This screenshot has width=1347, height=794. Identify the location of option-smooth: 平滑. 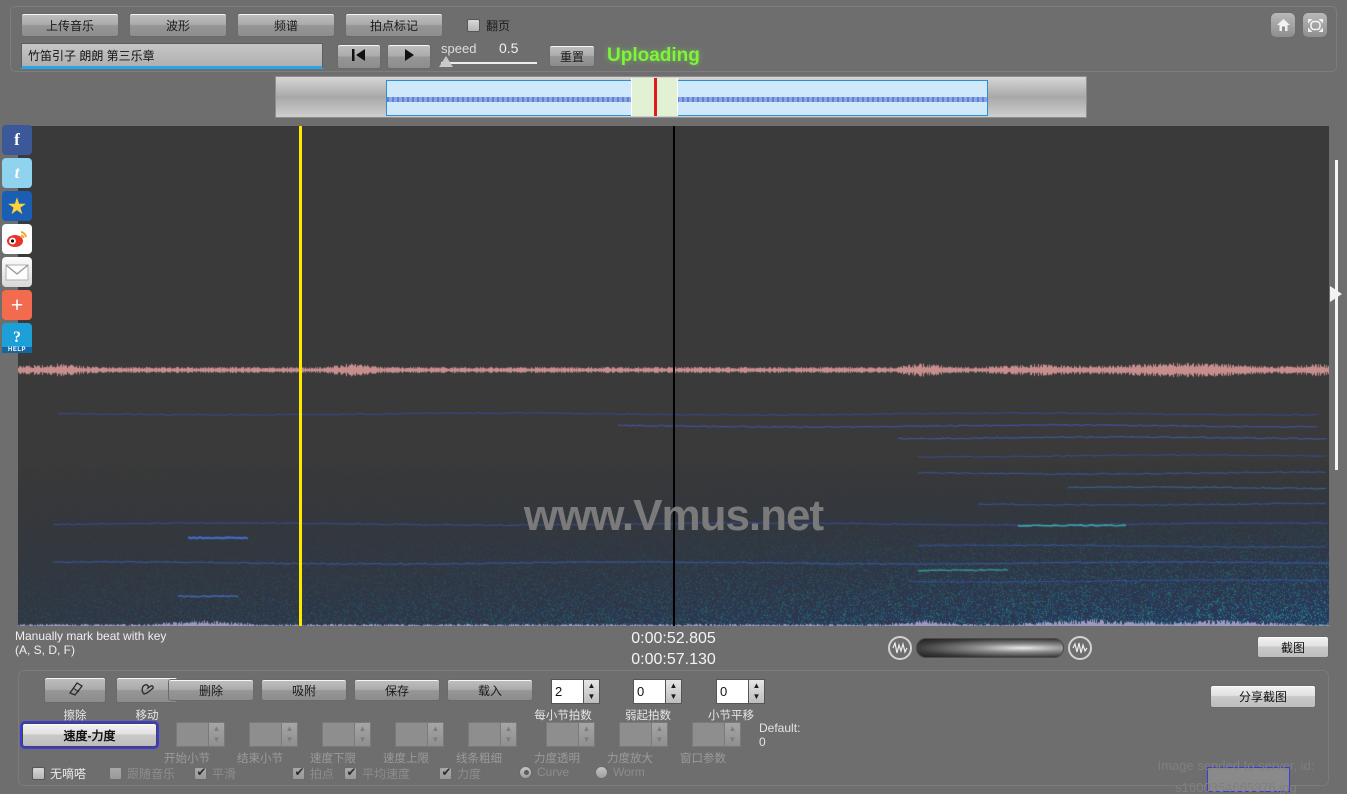
(215, 773).